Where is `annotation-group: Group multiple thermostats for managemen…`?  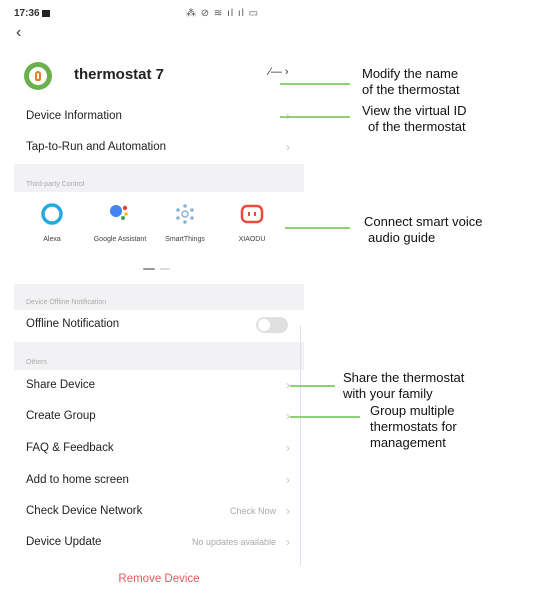 annotation-group: Group multiple thermostats for managemen… is located at coordinates (413, 427).